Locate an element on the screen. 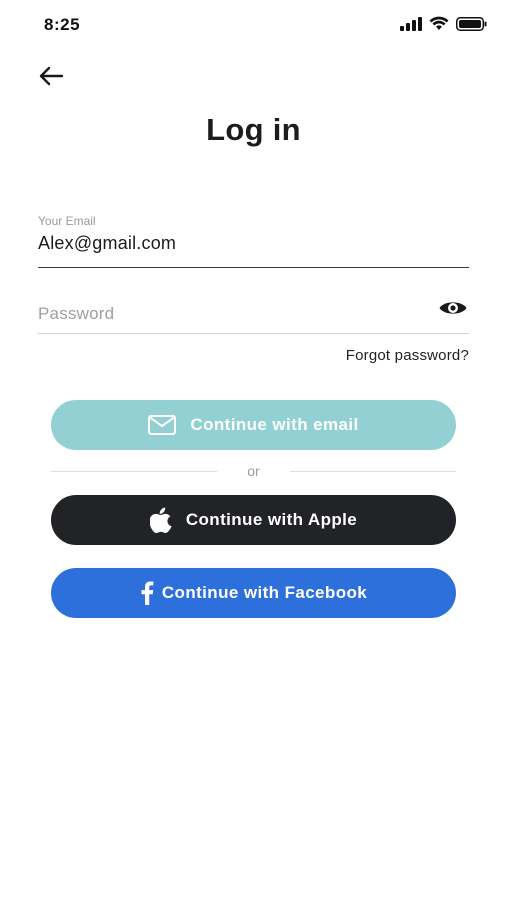 The image size is (507, 900). status-icons is located at coordinates (443, 23).